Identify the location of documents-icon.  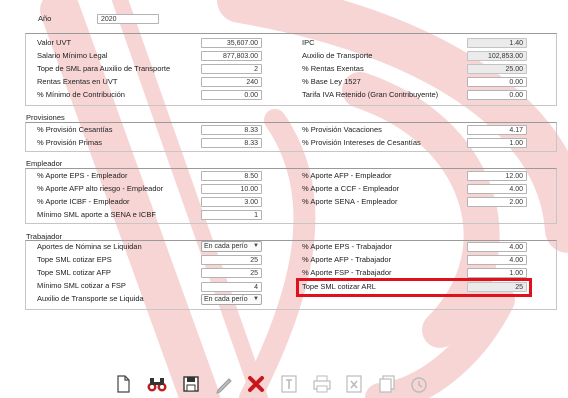
(387, 384).